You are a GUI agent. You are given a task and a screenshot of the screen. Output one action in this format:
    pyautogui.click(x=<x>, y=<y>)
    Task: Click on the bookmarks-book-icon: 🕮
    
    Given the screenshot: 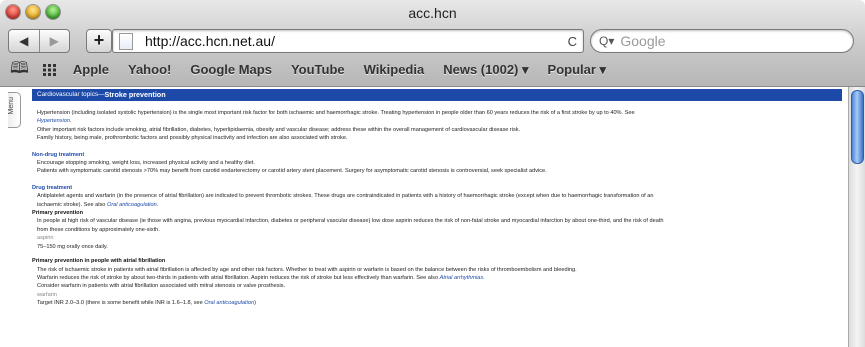 What is the action you would take?
    pyautogui.click(x=19, y=70)
    